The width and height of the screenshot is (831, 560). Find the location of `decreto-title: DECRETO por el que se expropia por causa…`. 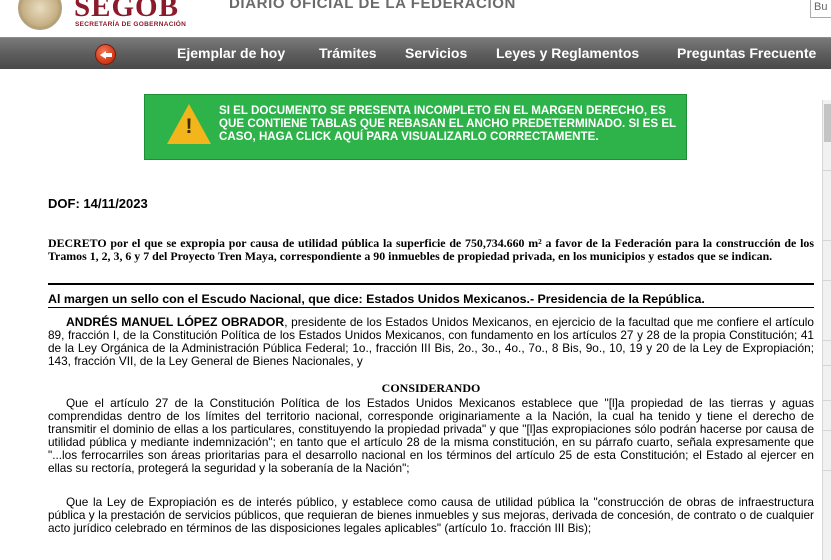

decreto-title: DECRETO por el que se expropia por causa… is located at coordinates (431, 249).